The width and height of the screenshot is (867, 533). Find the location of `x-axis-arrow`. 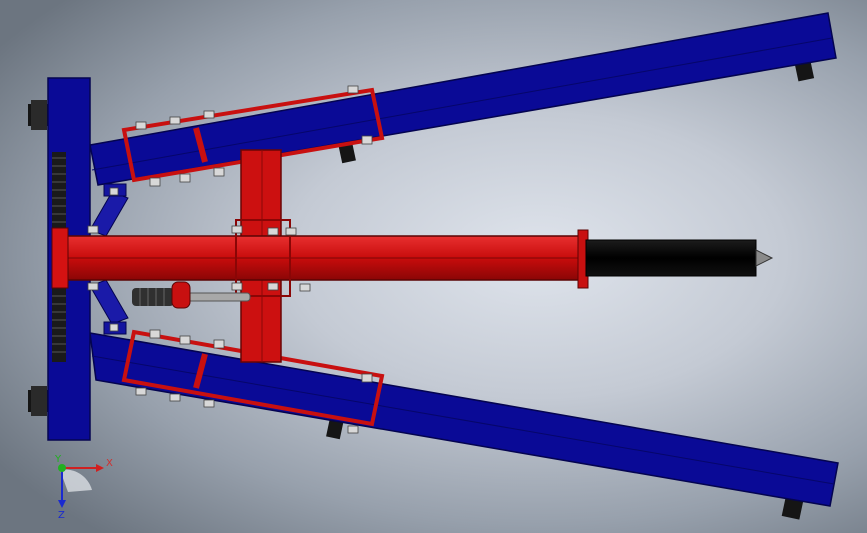

x-axis-arrow is located at coordinates (100, 468).